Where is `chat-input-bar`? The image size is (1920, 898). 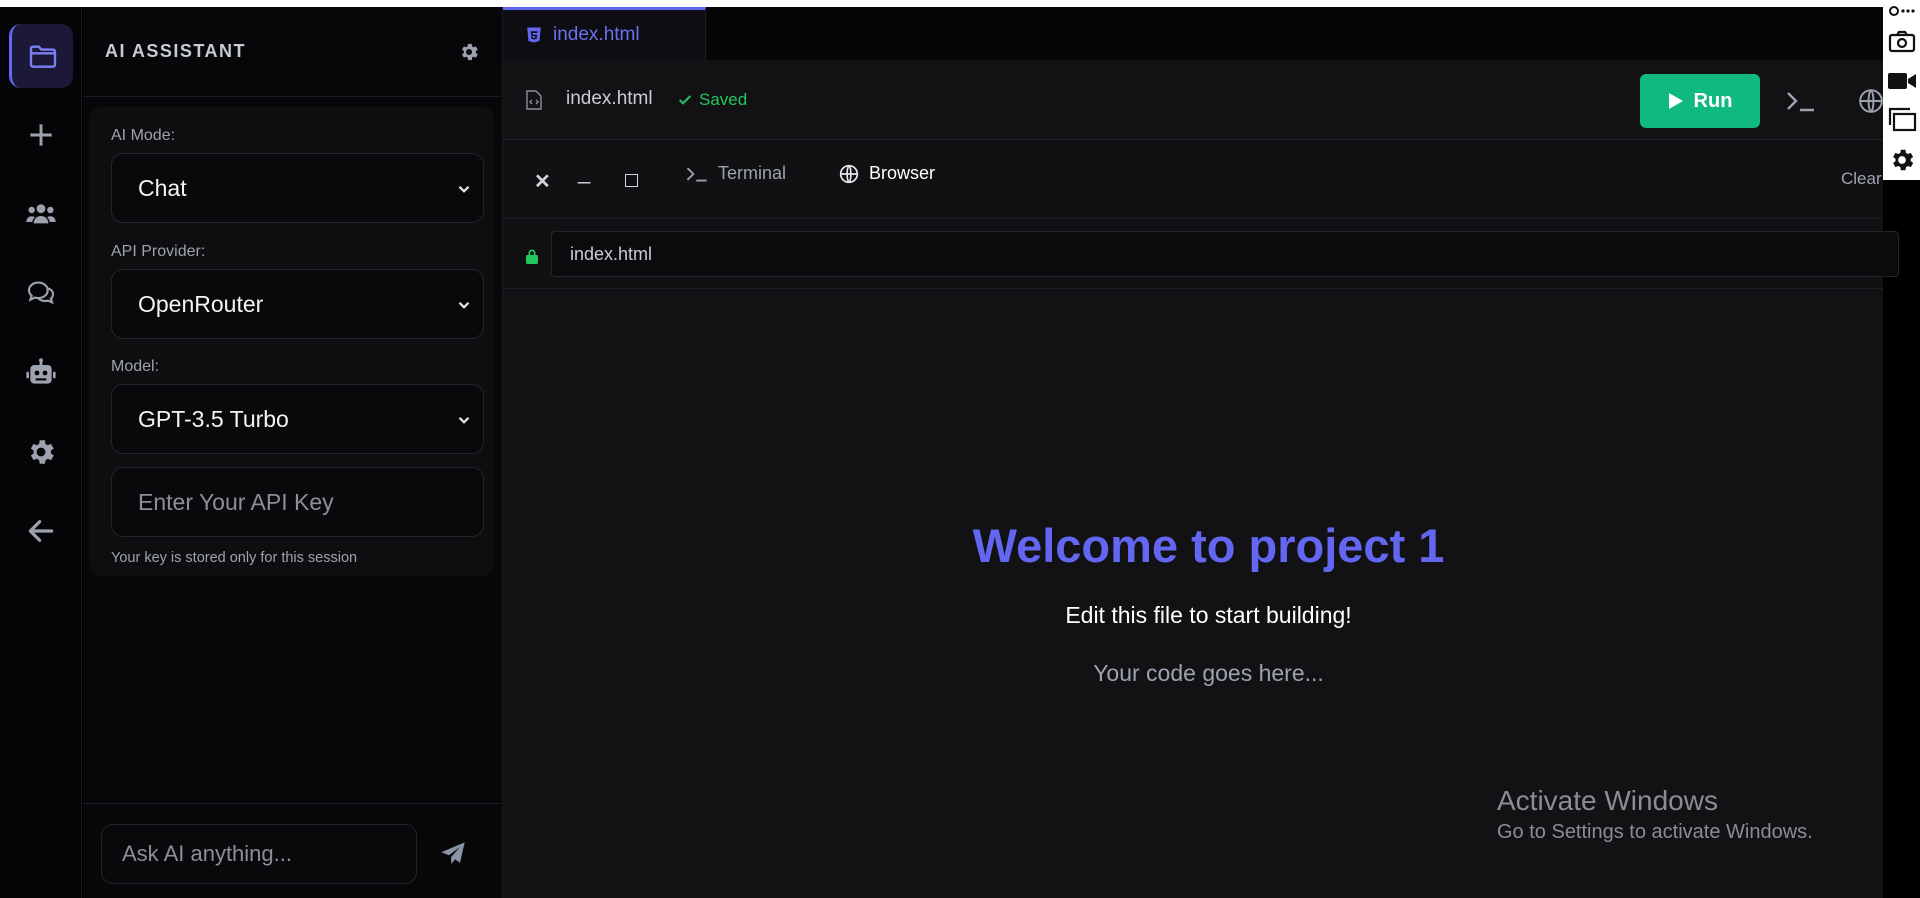
chat-input-bar is located at coordinates (292, 850).